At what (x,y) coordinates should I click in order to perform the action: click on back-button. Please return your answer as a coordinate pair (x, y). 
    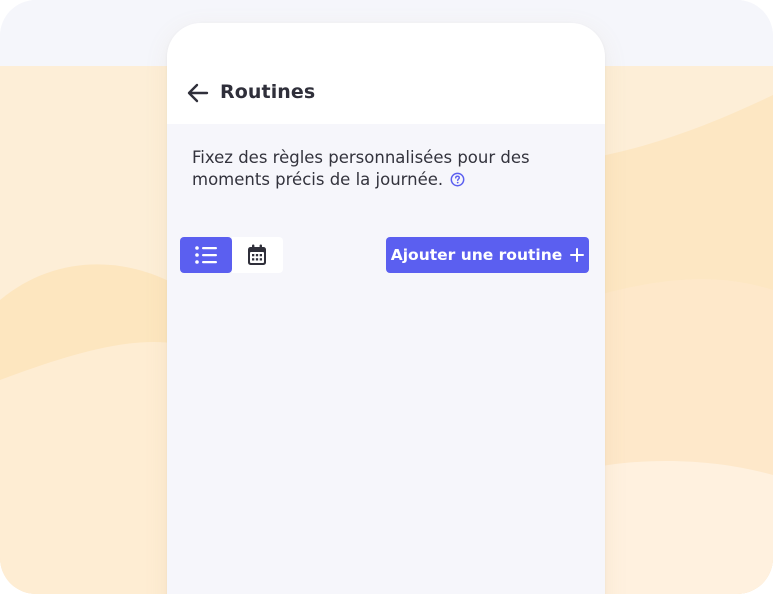
    Looking at the image, I should click on (198, 93).